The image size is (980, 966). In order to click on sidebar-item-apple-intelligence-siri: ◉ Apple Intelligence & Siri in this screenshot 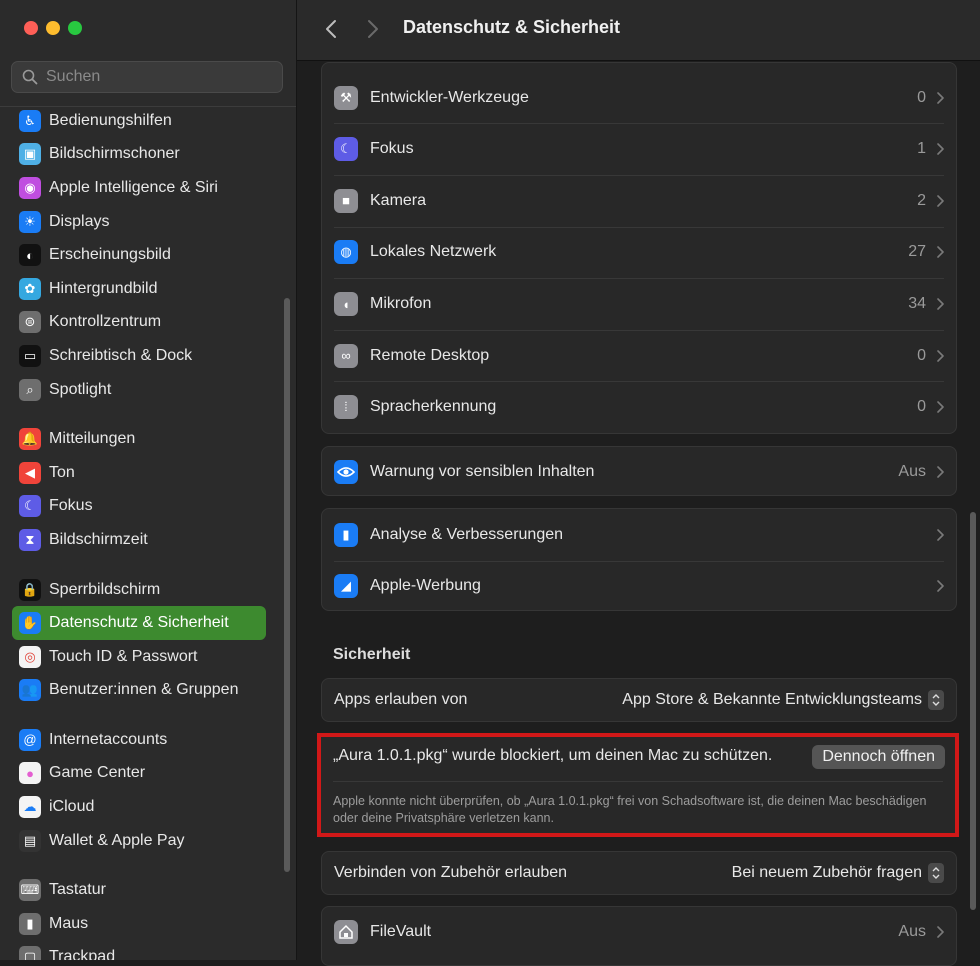, I will do `click(139, 188)`.